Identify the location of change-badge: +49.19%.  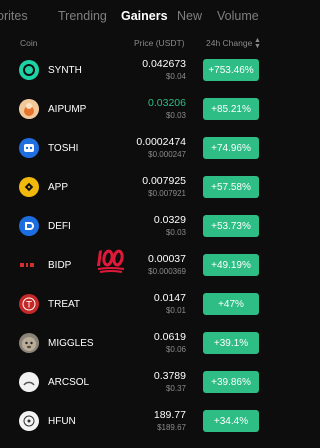
(231, 265).